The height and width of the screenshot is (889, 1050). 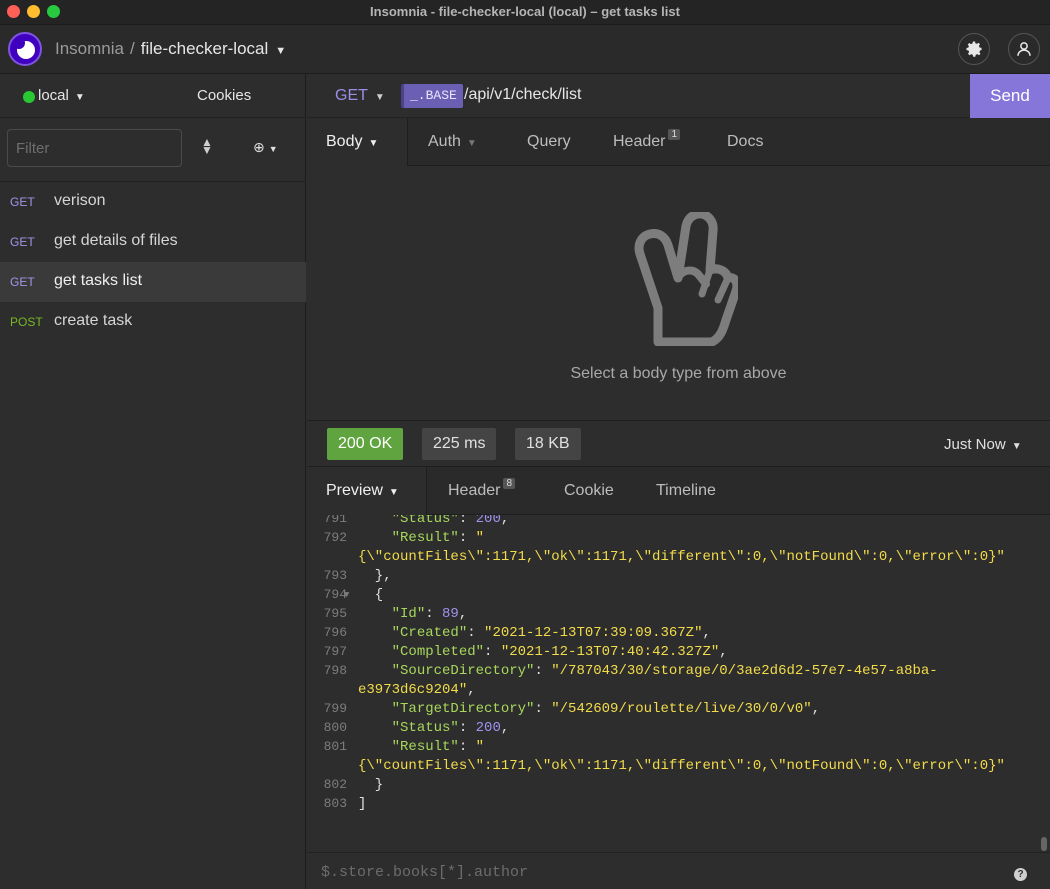 What do you see at coordinates (354, 490) in the screenshot?
I see `tab-label: Preview` at bounding box center [354, 490].